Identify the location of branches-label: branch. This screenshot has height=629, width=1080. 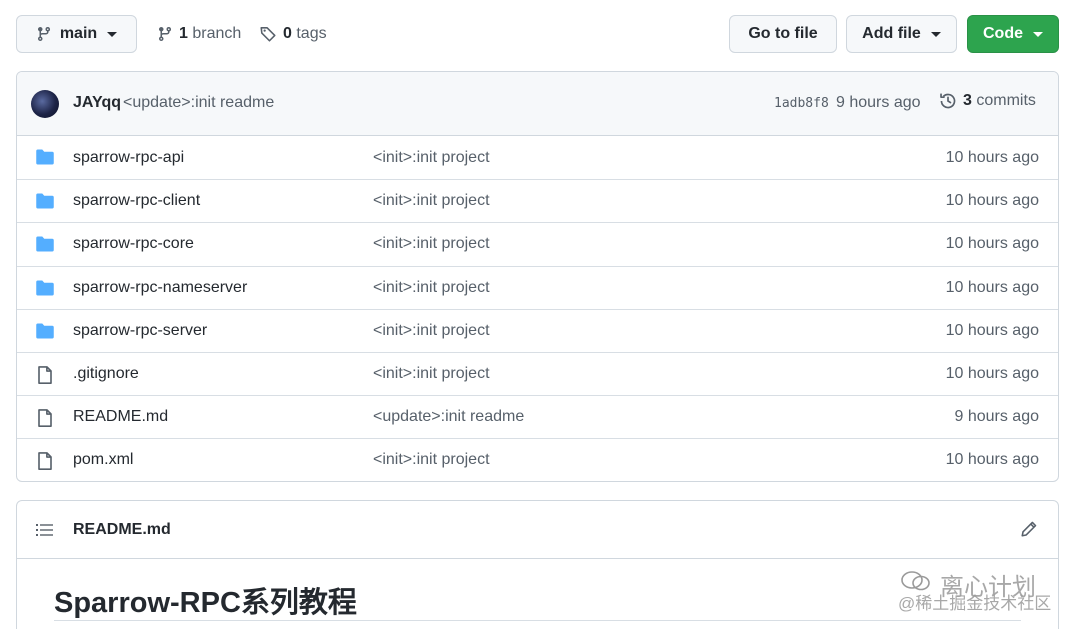
(217, 33).